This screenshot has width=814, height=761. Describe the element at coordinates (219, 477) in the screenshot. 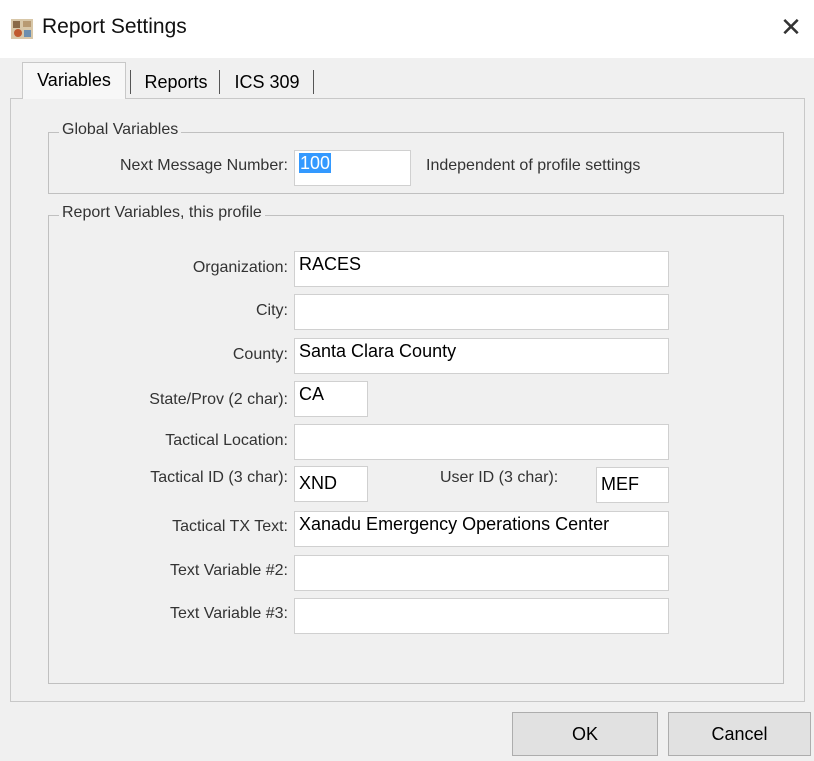

I see `tactical-id-label: Tactical ID (3 char):` at that location.